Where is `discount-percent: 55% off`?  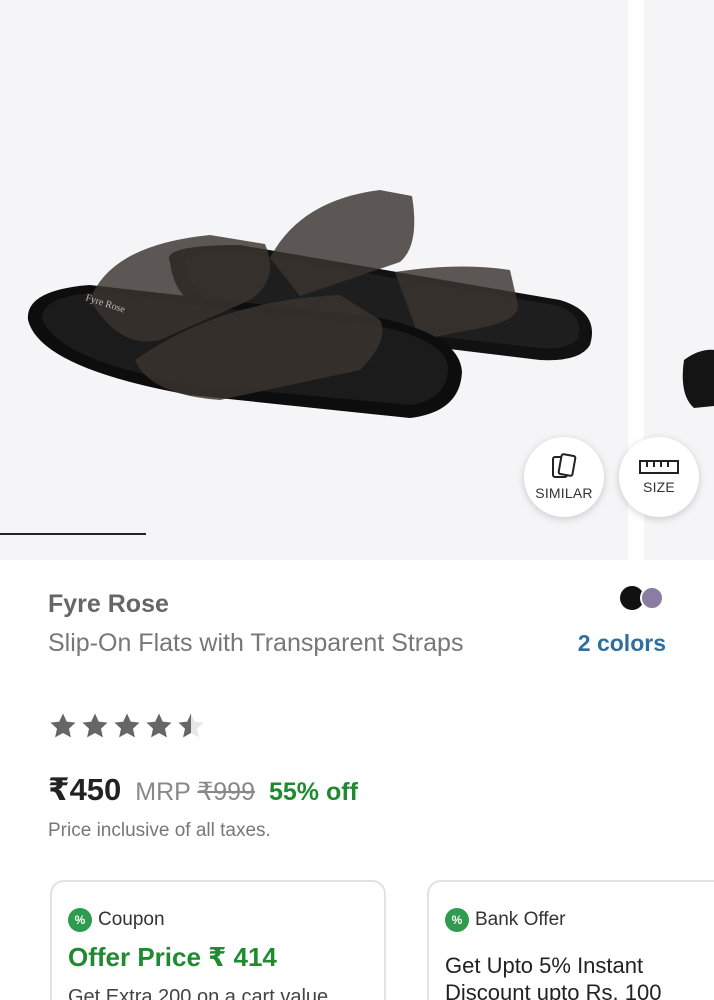 discount-percent: 55% off is located at coordinates (313, 792).